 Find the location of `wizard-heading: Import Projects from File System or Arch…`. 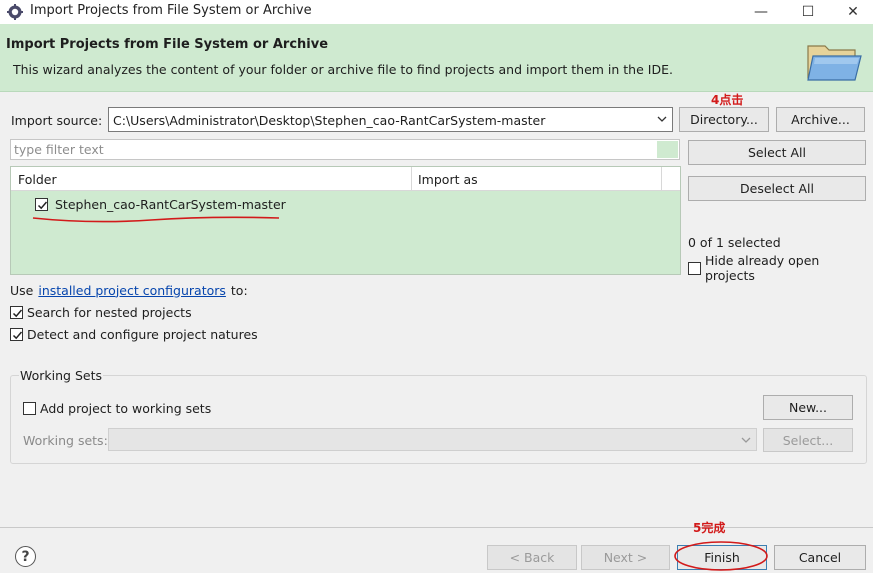

wizard-heading: Import Projects from File System or Arch… is located at coordinates (167, 44).